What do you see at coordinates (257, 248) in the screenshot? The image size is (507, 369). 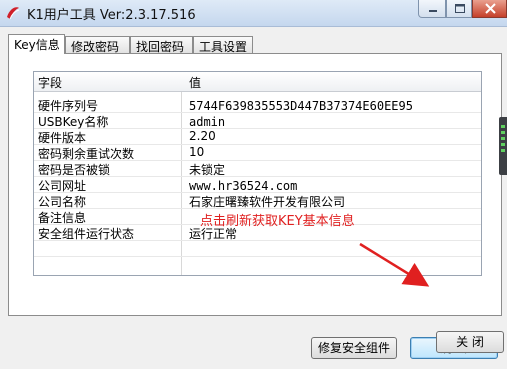 I see `table-row-empty` at bounding box center [257, 248].